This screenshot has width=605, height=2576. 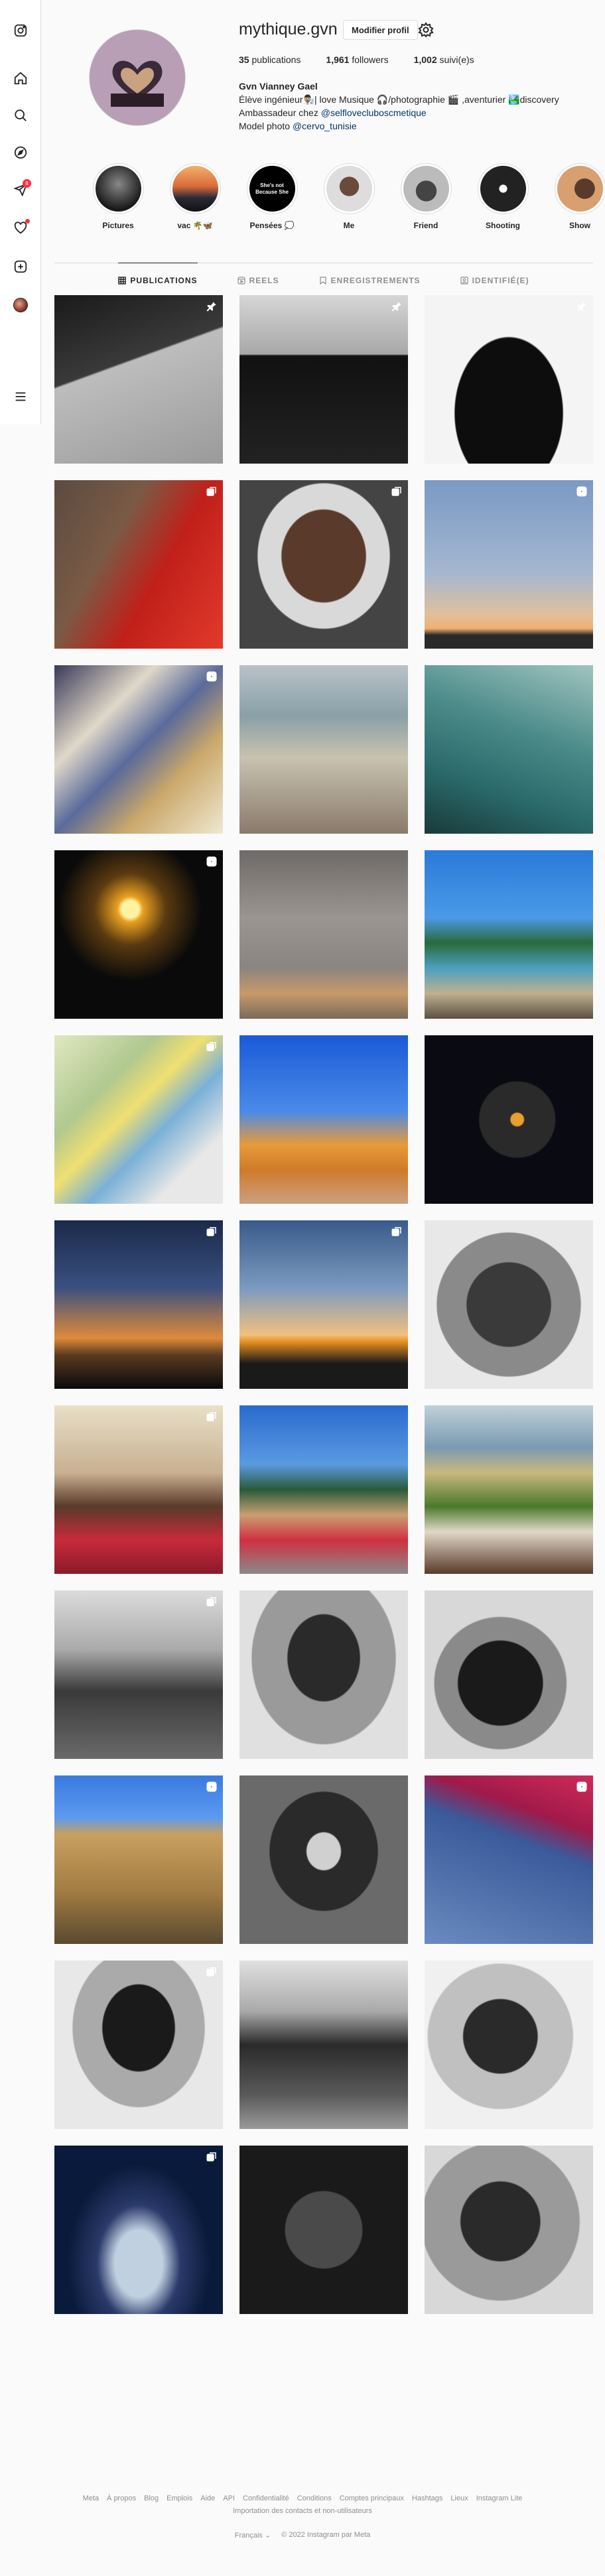 What do you see at coordinates (21, 228) in the screenshot?
I see `heart-icon` at bounding box center [21, 228].